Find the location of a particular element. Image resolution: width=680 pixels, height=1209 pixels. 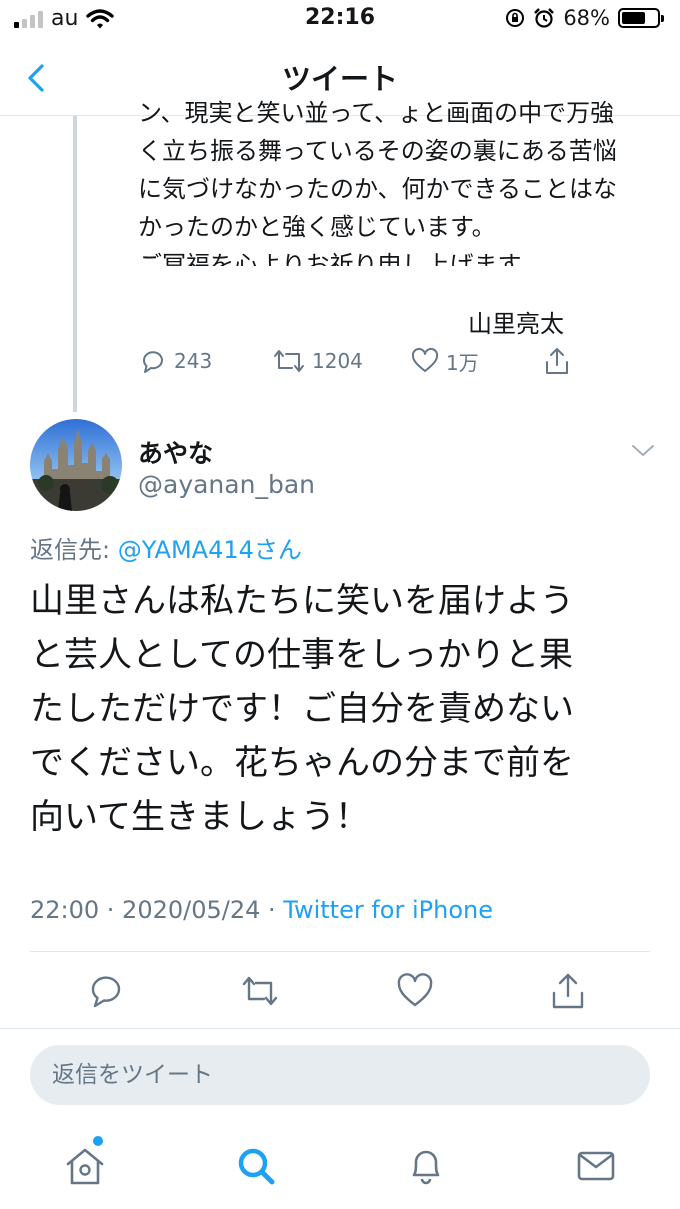

chevron-down-icon is located at coordinates (643, 450).